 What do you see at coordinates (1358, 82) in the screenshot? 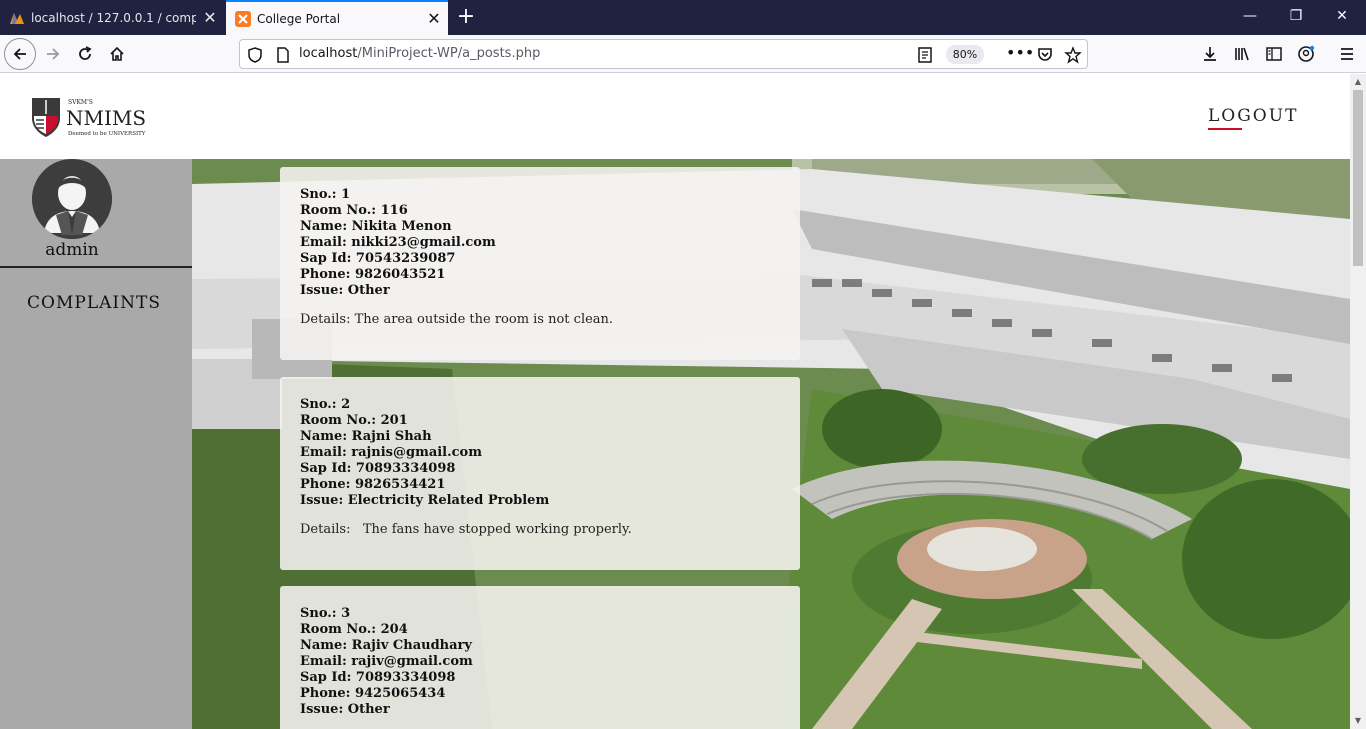
I see `scroll-up-icon: ▲` at bounding box center [1358, 82].